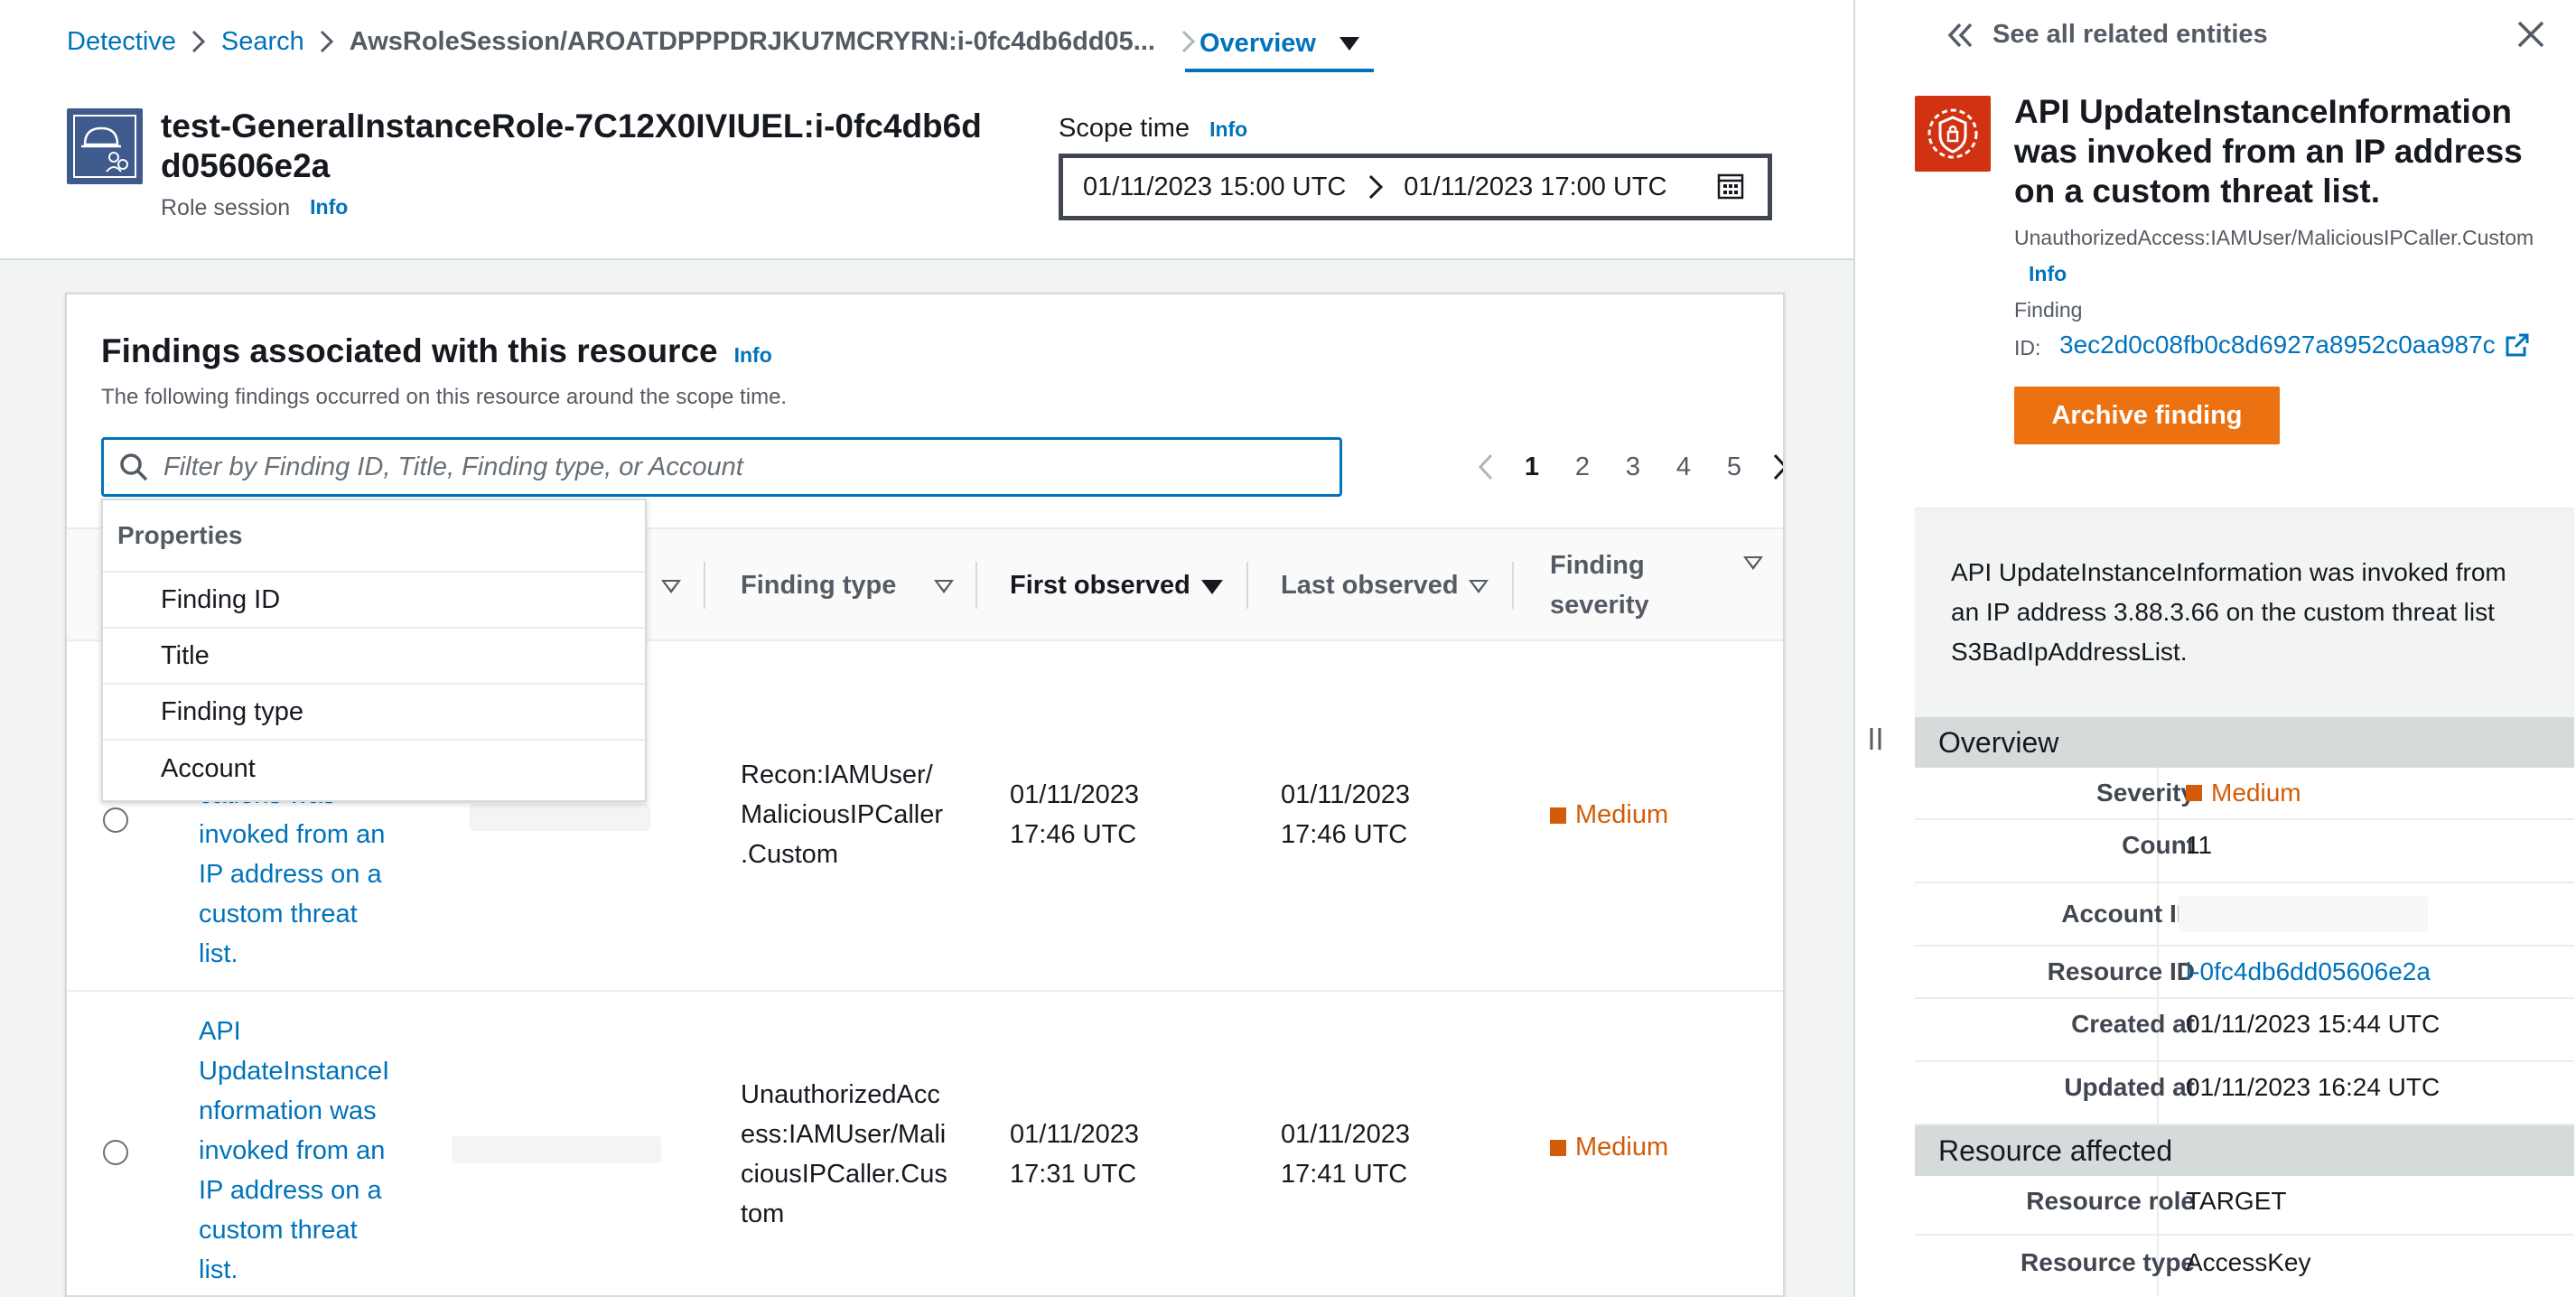 This screenshot has height=1297, width=2576. What do you see at coordinates (2517, 345) in the screenshot?
I see `external-link-icon` at bounding box center [2517, 345].